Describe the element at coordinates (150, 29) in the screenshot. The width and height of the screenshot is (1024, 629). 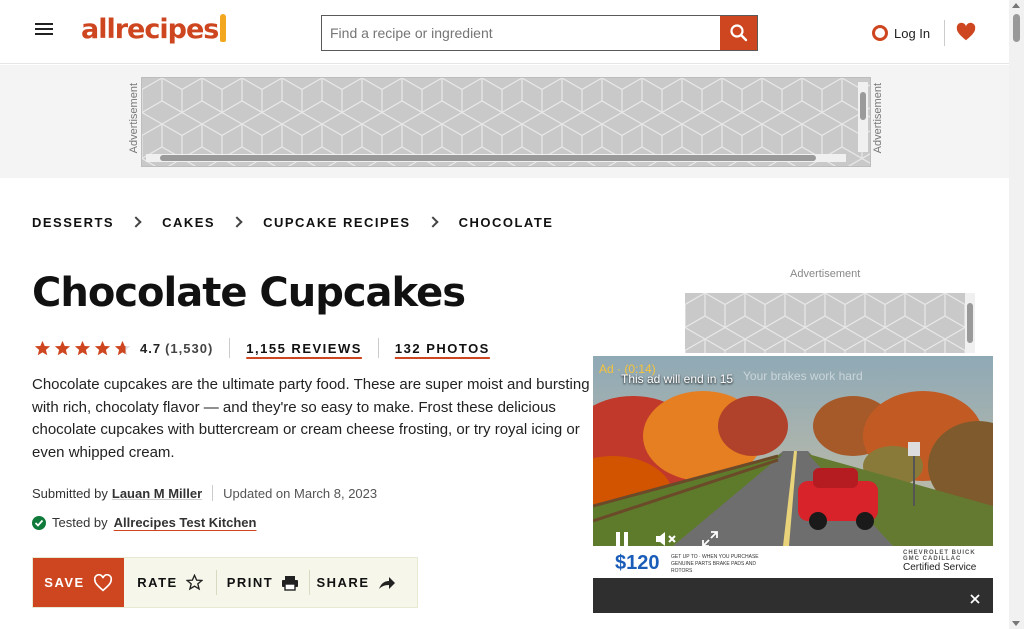
I see `logo-text: allrecipes` at that location.